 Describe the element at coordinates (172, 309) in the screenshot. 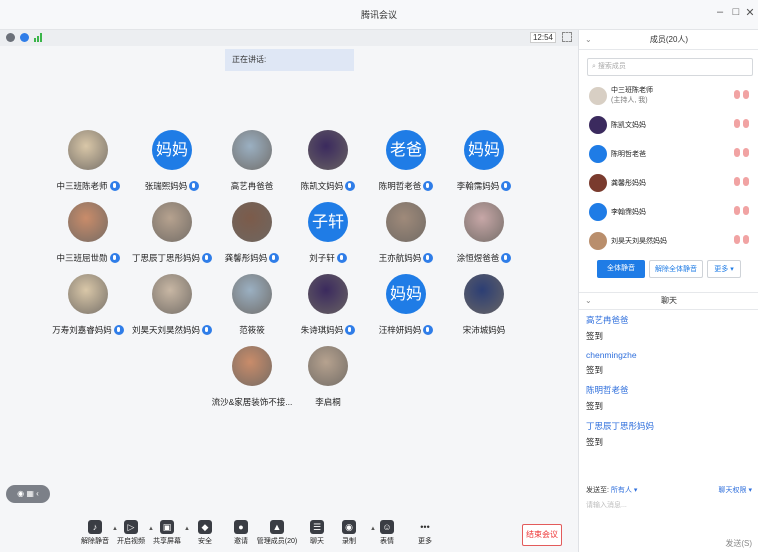

I see `participant-tile: 刘昊天刘昊然妈妈` at that location.